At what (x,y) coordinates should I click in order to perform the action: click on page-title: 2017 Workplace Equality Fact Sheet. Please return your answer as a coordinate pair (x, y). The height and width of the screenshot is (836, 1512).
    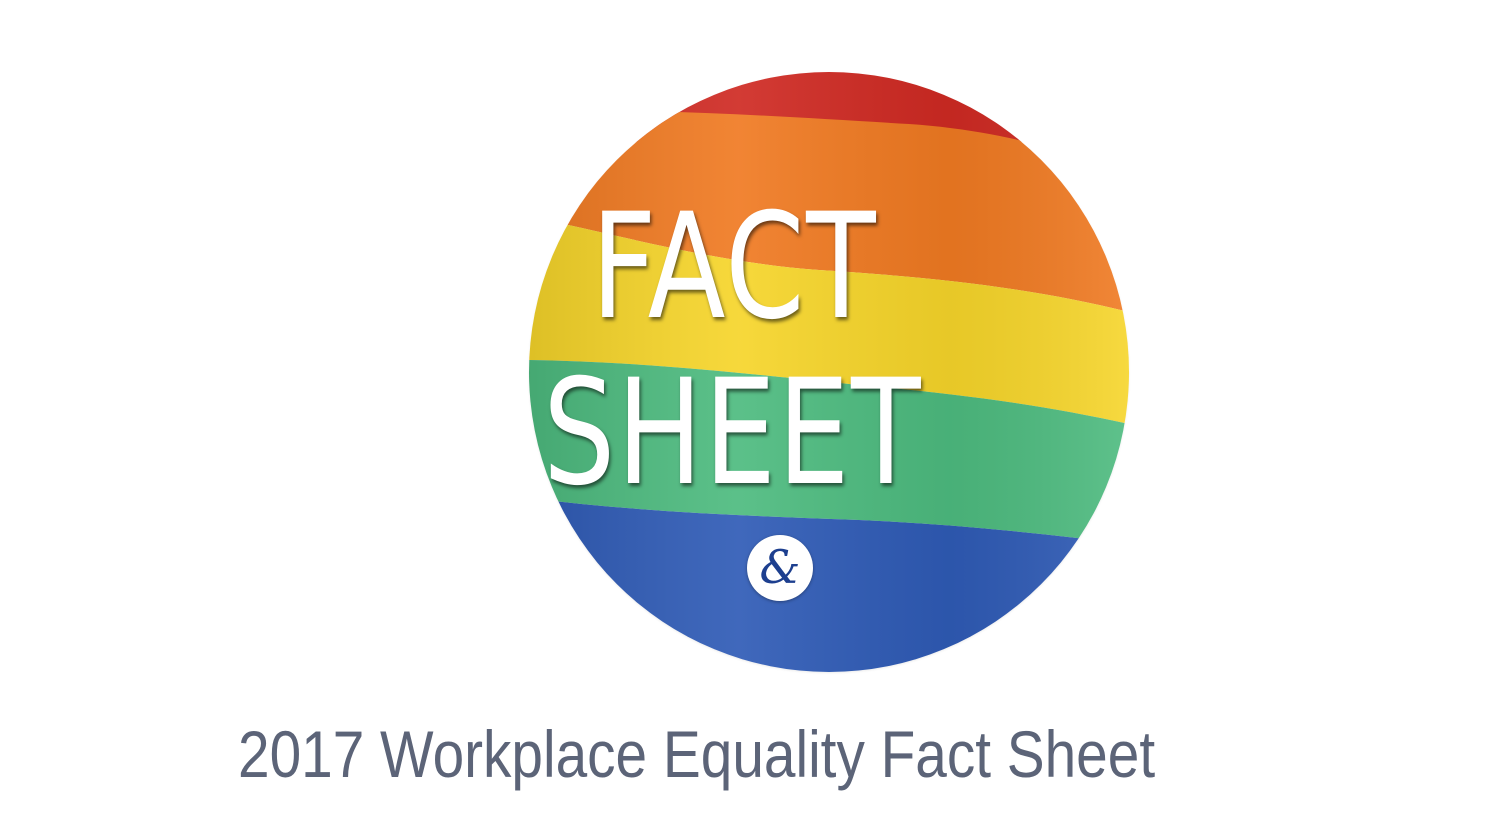
    Looking at the image, I should click on (697, 754).